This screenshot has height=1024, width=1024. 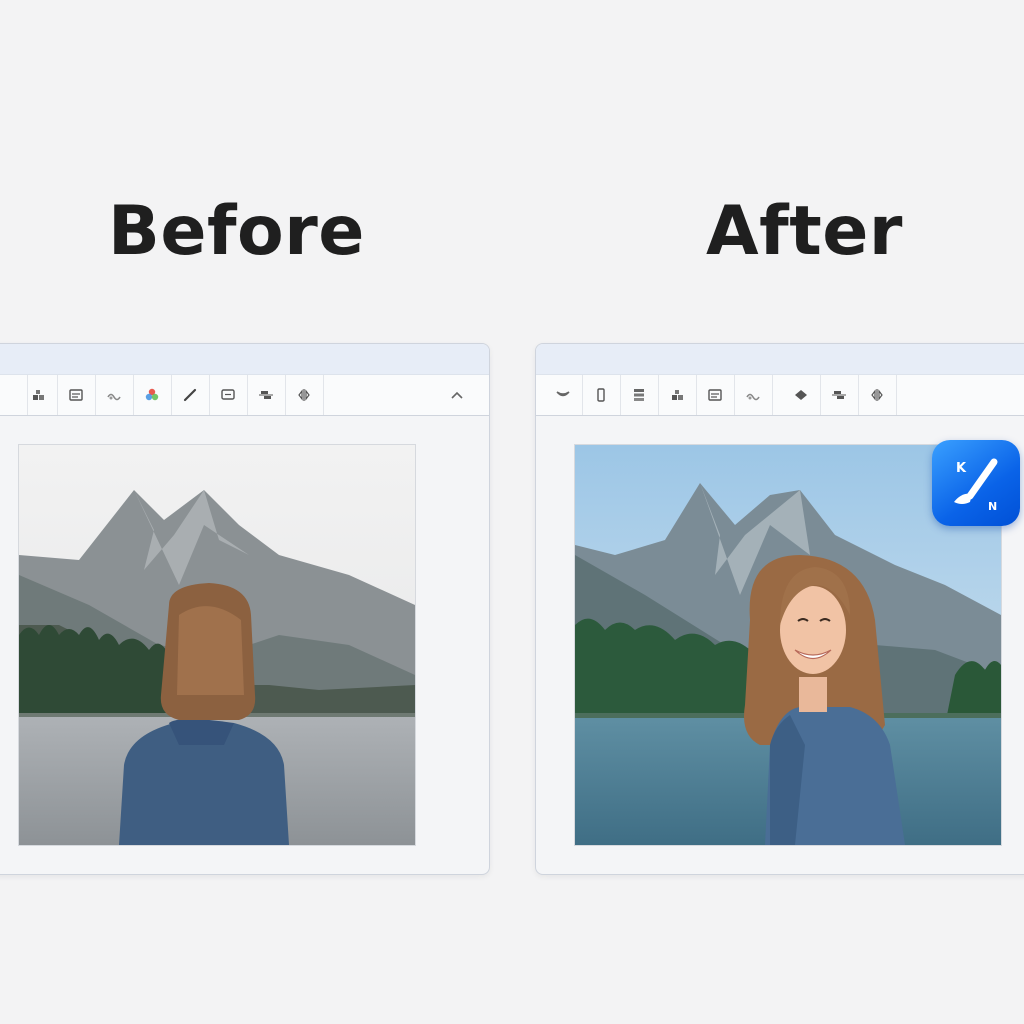 I want to click on color-palette-button, so click(x=152, y=395).